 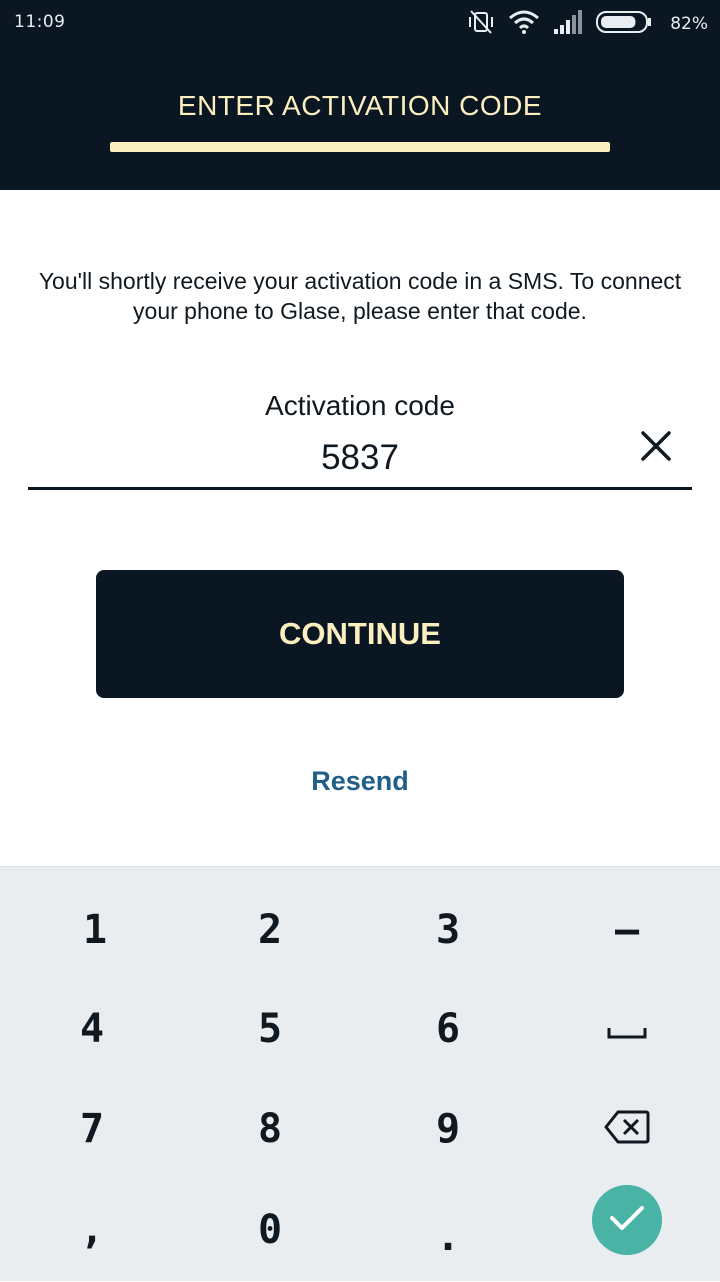 What do you see at coordinates (360, 105) in the screenshot?
I see `page-title: ENTER ACTIVATION CODE` at bounding box center [360, 105].